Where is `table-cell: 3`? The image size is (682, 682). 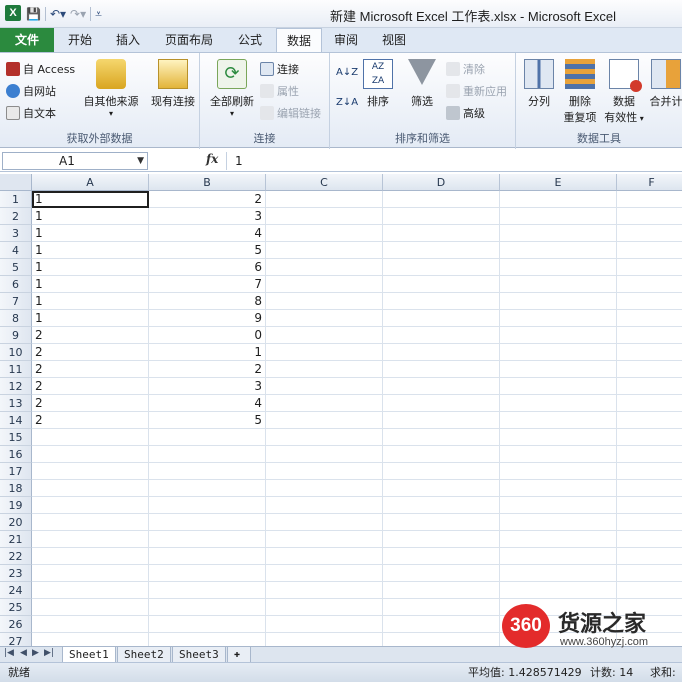
table-cell: 3 is located at coordinates (207, 386).